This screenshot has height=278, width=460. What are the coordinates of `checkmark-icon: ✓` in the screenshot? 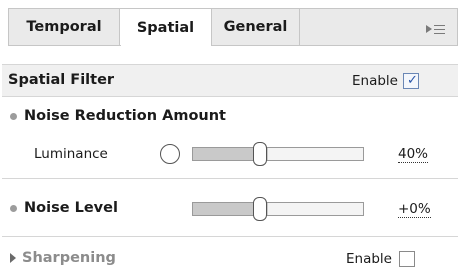 It's located at (412, 80).